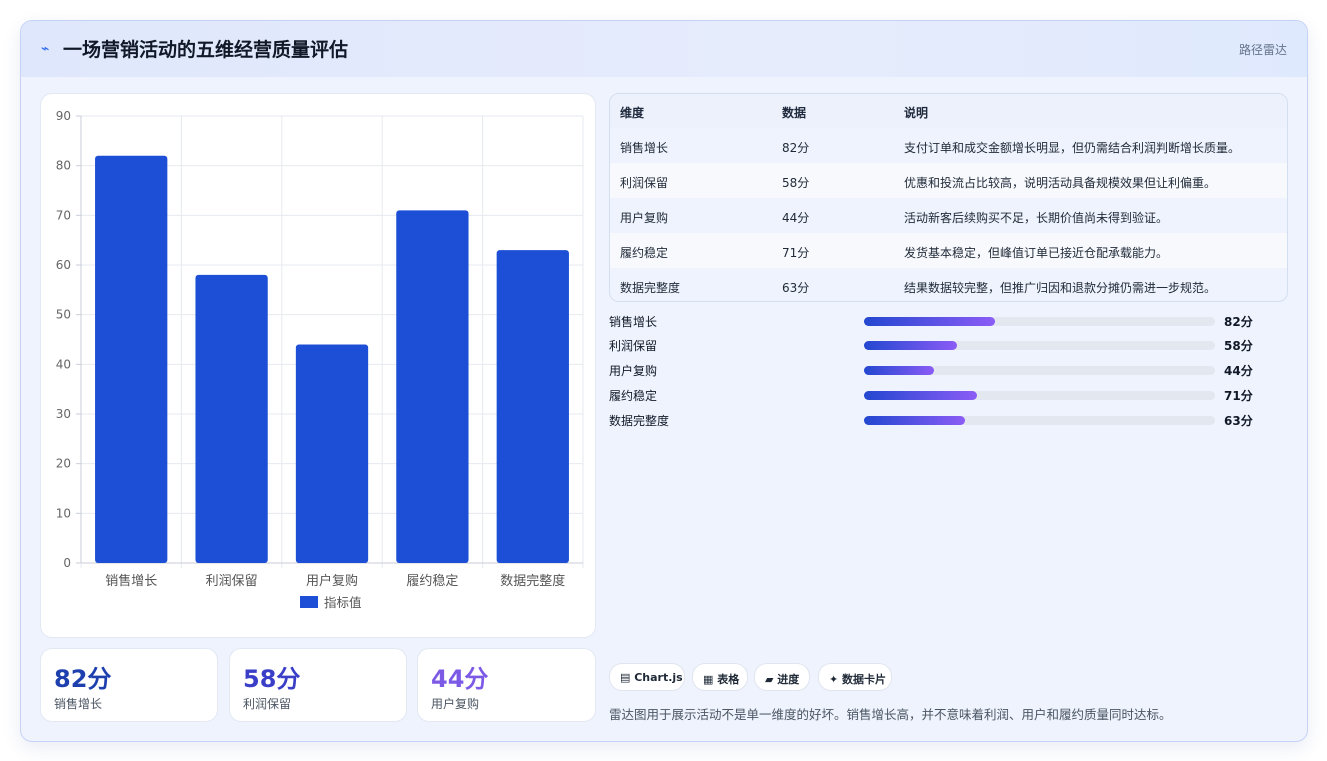 The image size is (1327, 761). Describe the element at coordinates (632, 113) in the screenshot. I see `table-header-cell: 维度` at that location.